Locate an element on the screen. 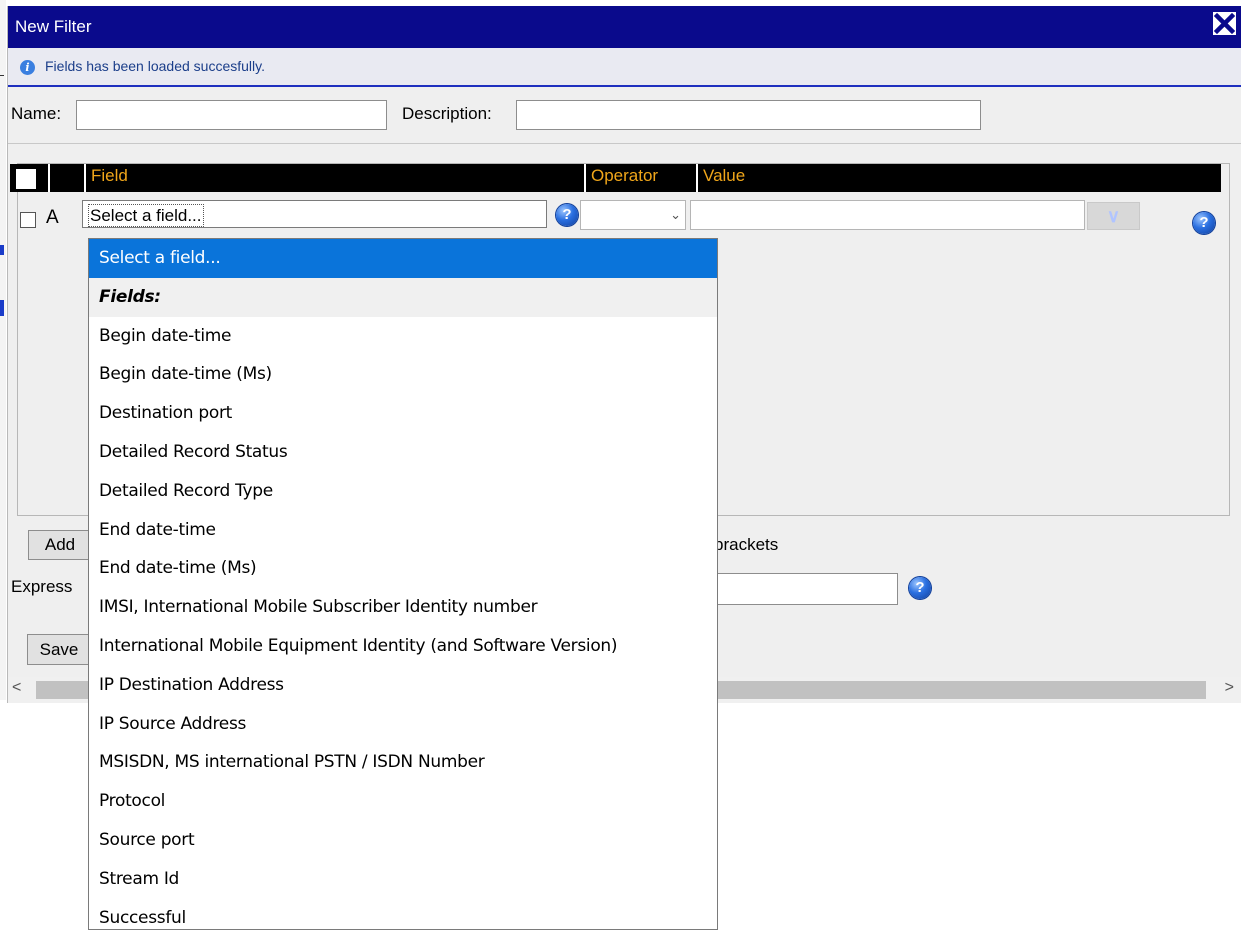 Image resolution: width=1241 pixels, height=930 pixels. scroll-left-arrow-icon: < is located at coordinates (16, 688).